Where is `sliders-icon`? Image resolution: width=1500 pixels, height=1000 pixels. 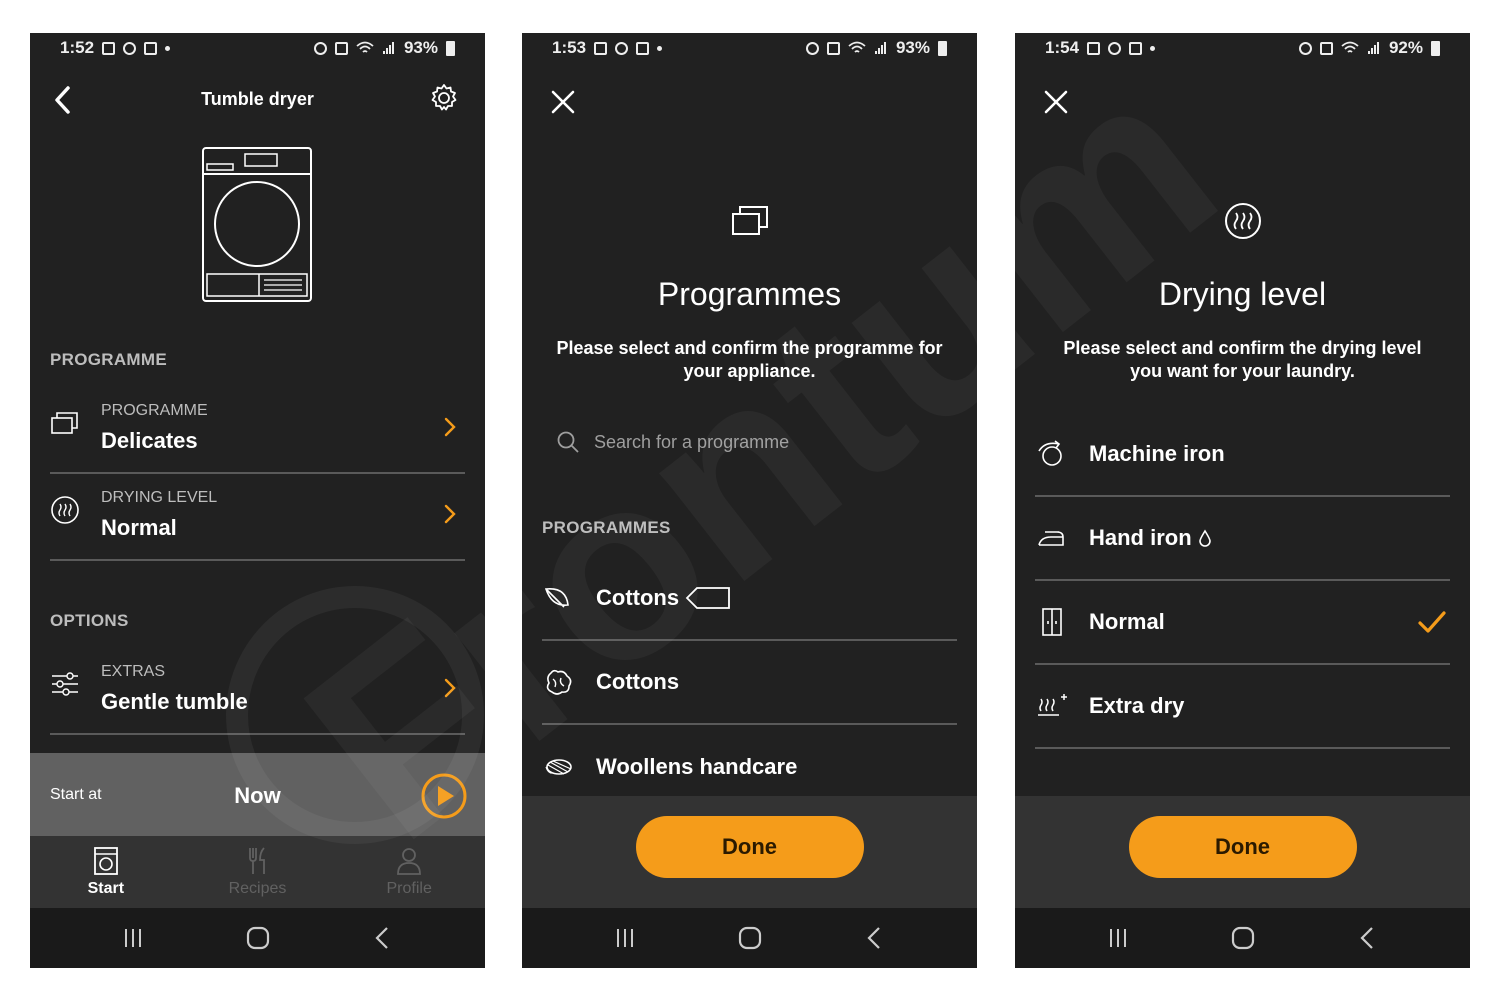 sliders-icon is located at coordinates (65, 684).